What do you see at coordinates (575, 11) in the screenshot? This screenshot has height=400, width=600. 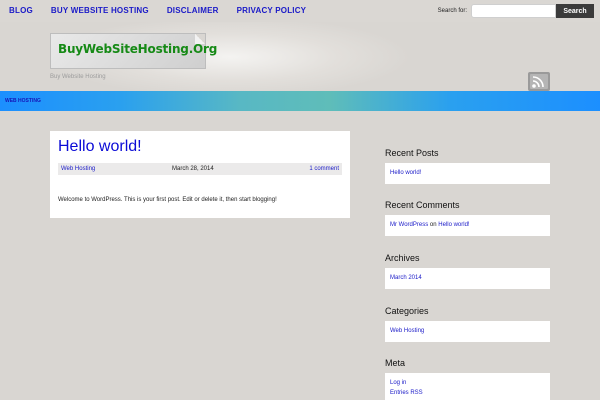 I see `search-button: Search` at bounding box center [575, 11].